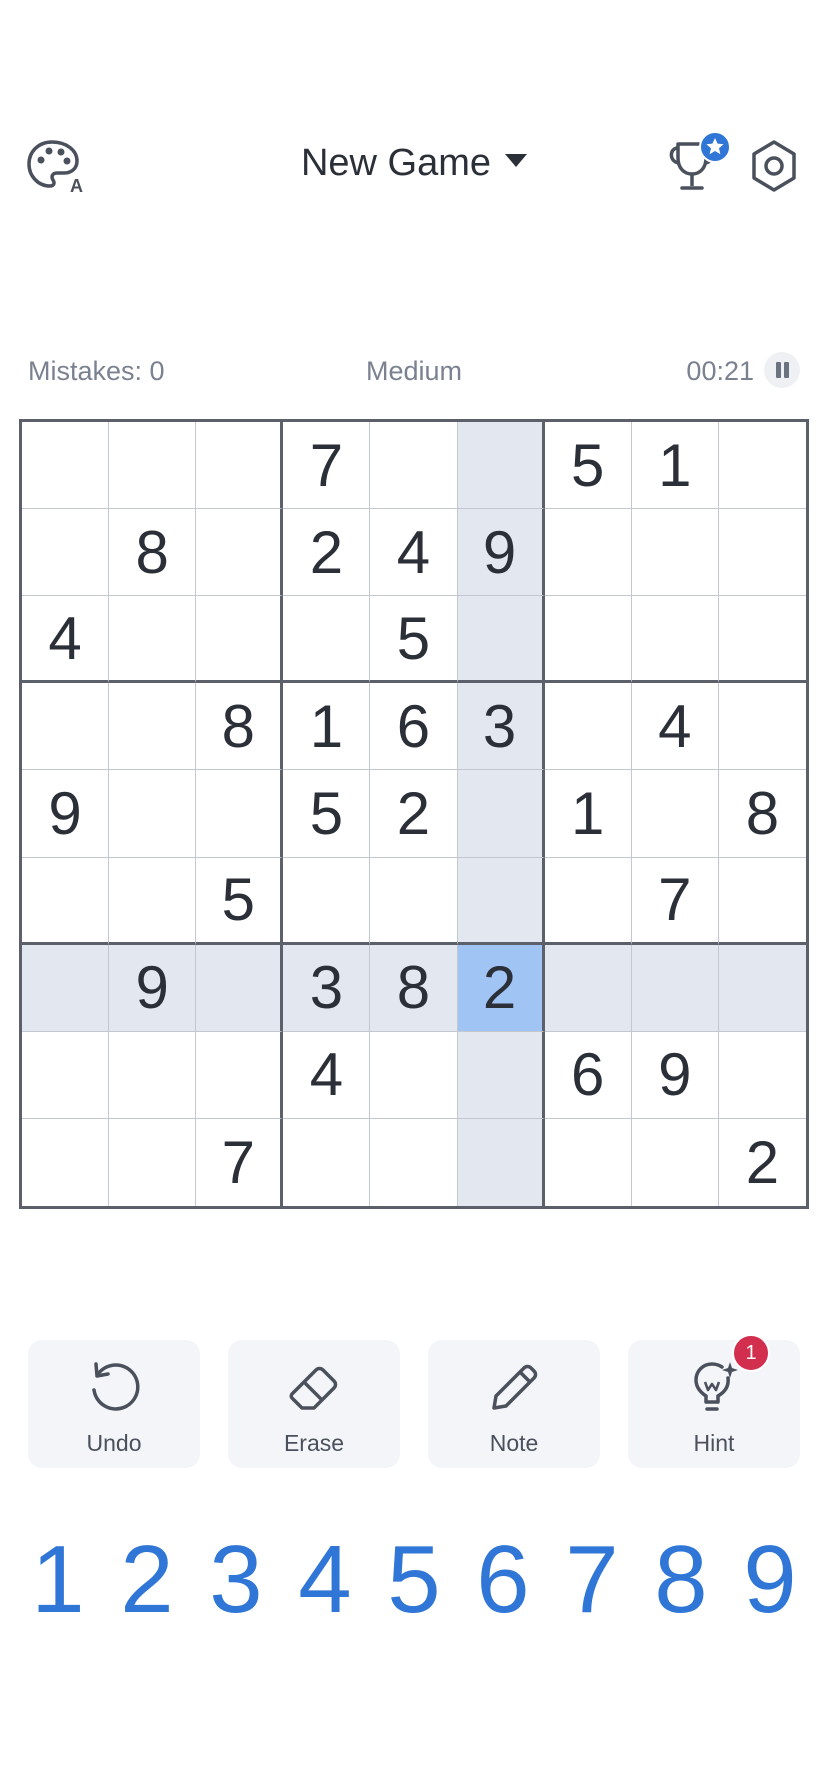  What do you see at coordinates (240, 988) in the screenshot?
I see `board-cell-r7-c3` at bounding box center [240, 988].